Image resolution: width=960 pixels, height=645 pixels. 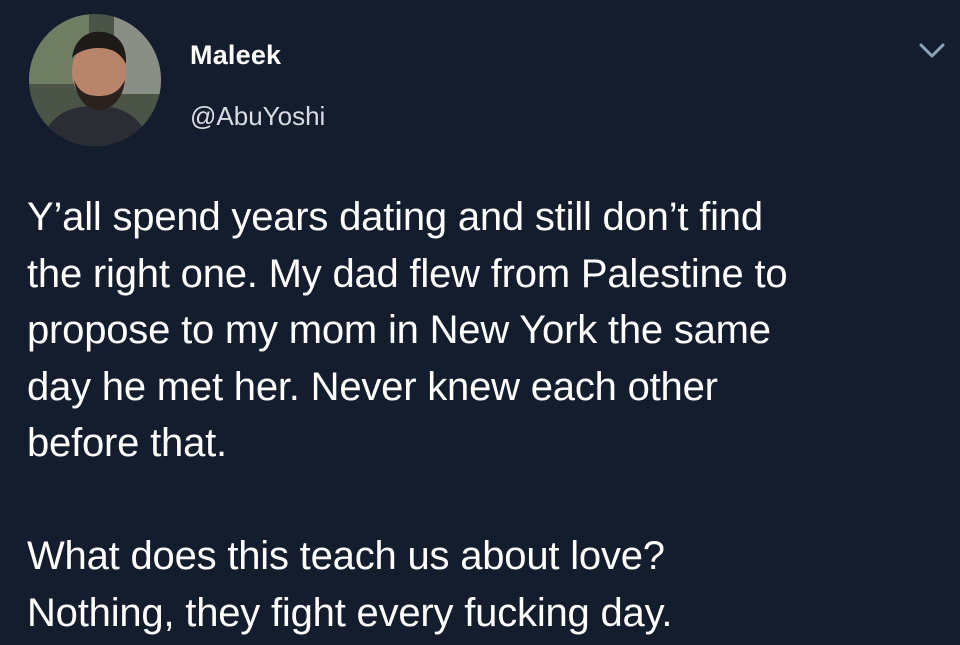 What do you see at coordinates (235, 55) in the screenshot?
I see `author-display-name: Maleek` at bounding box center [235, 55].